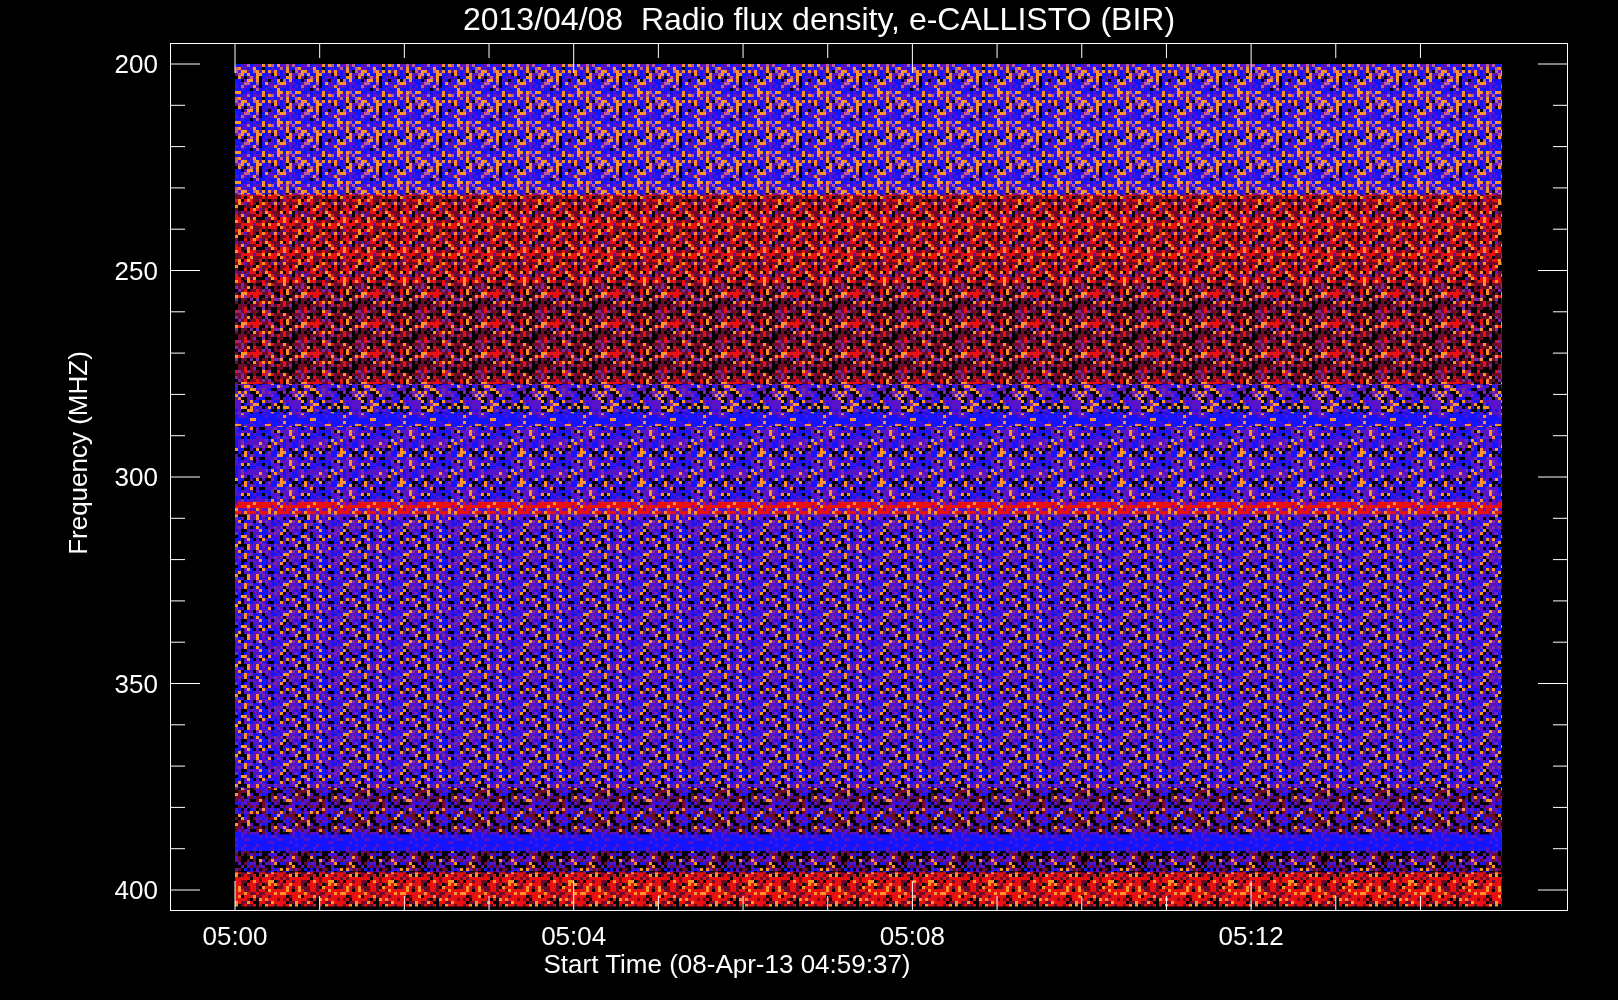 The height and width of the screenshot is (1000, 1618). What do you see at coordinates (727, 964) in the screenshot?
I see `x-axis-label: Start Time (08-Apr-13 04:59:37)` at bounding box center [727, 964].